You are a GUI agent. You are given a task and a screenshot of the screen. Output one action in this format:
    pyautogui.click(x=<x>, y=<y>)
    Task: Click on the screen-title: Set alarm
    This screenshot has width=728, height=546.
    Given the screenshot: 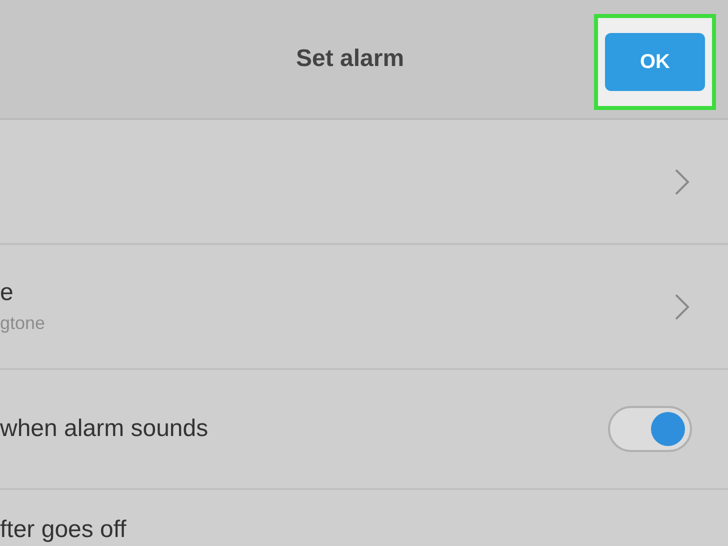 What is the action you would take?
    pyautogui.click(x=350, y=59)
    